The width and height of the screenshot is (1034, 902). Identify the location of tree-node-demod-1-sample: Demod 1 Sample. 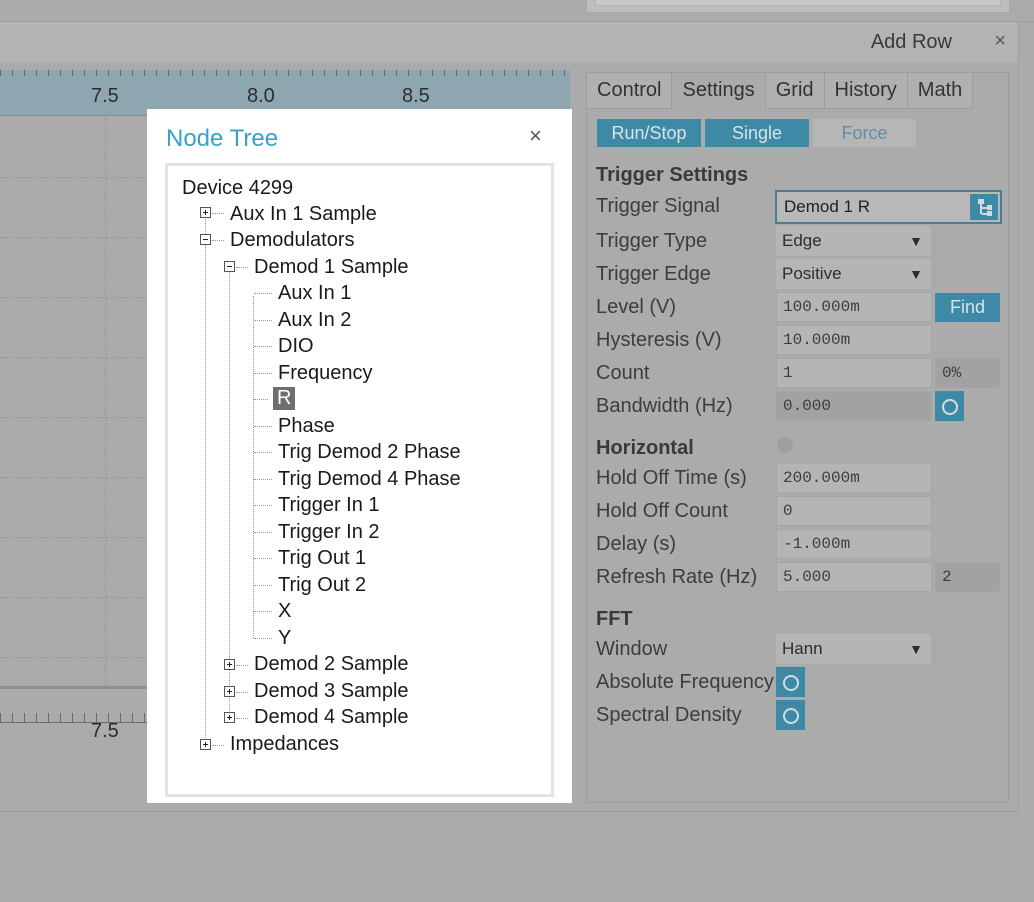
(331, 267).